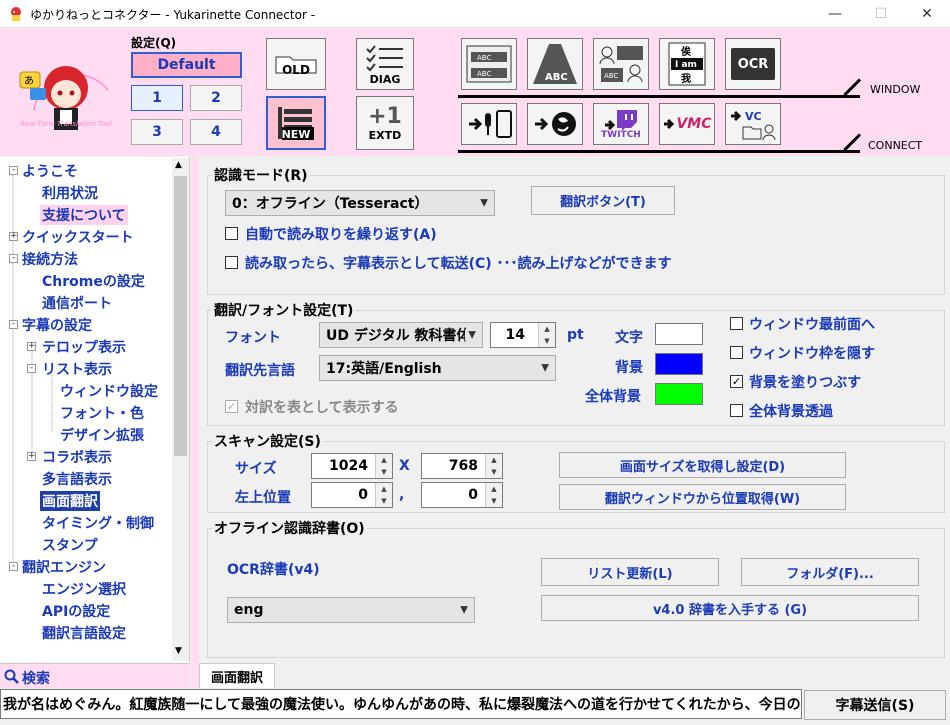 The height and width of the screenshot is (725, 950). I want to click on tree-item: ようこそ, so click(50, 171).